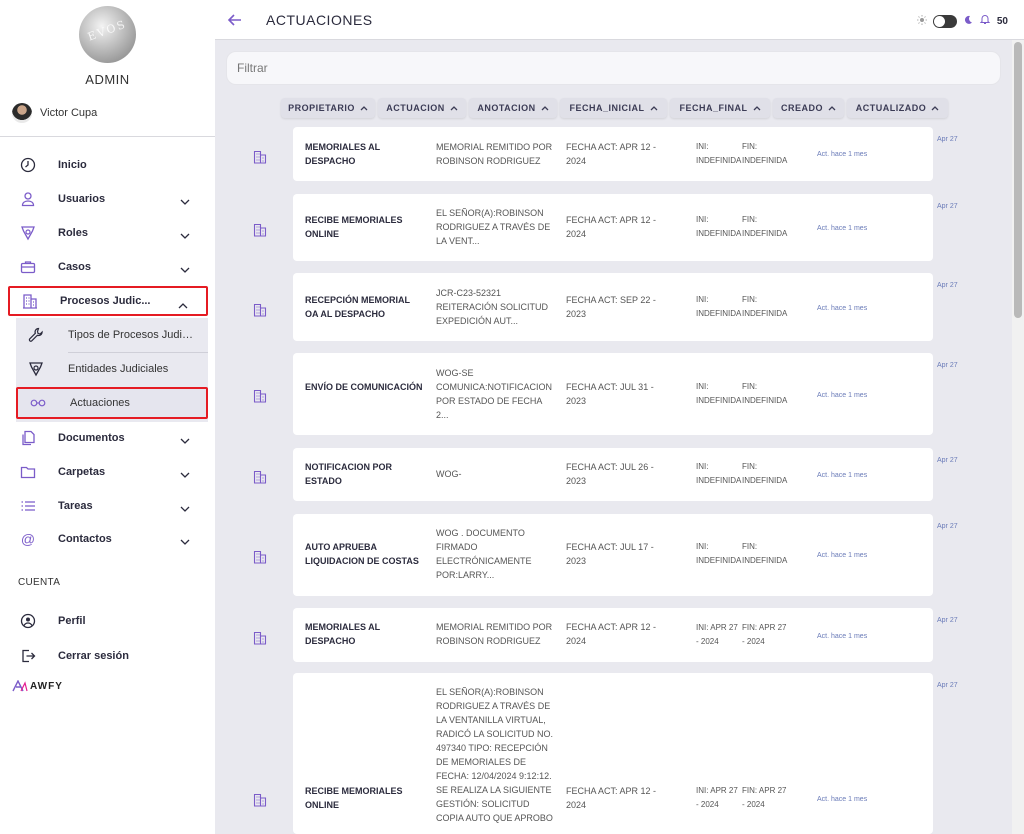 This screenshot has height=834, width=1024. Describe the element at coordinates (494, 634) in the screenshot. I see `cell-actuacion: MEMORIAL REMITIDO POR ROBINSON RODRIGUEZ` at that location.